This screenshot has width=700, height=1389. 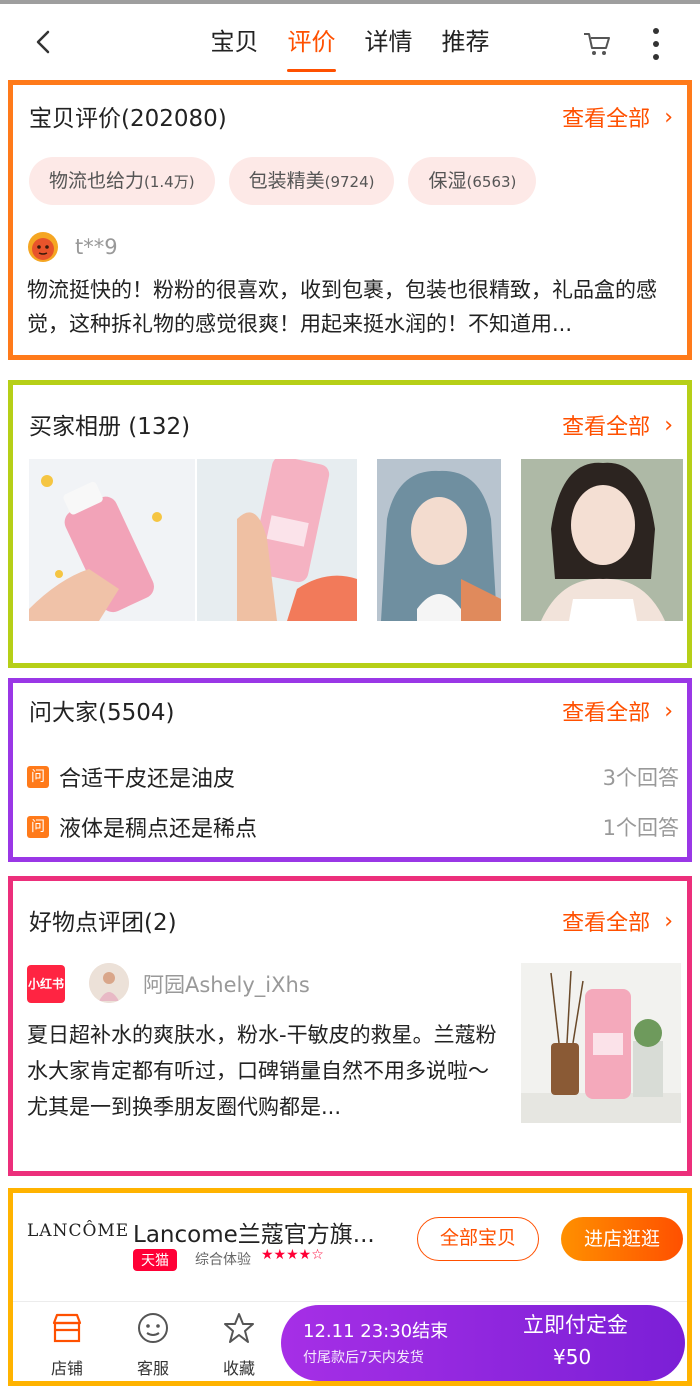 What do you see at coordinates (601, 1043) in the screenshot?
I see `goodstuff-image` at bounding box center [601, 1043].